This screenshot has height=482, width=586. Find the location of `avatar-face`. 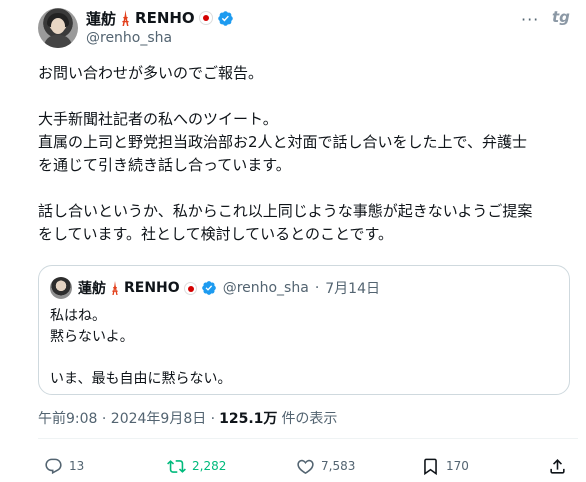

avatar-face is located at coordinates (58, 26).